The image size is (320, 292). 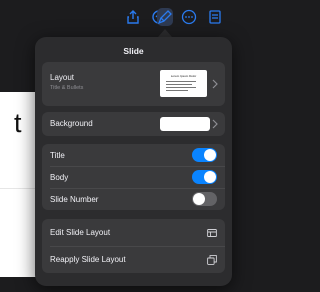 I want to click on slide-number-toggle, so click(x=204, y=199).